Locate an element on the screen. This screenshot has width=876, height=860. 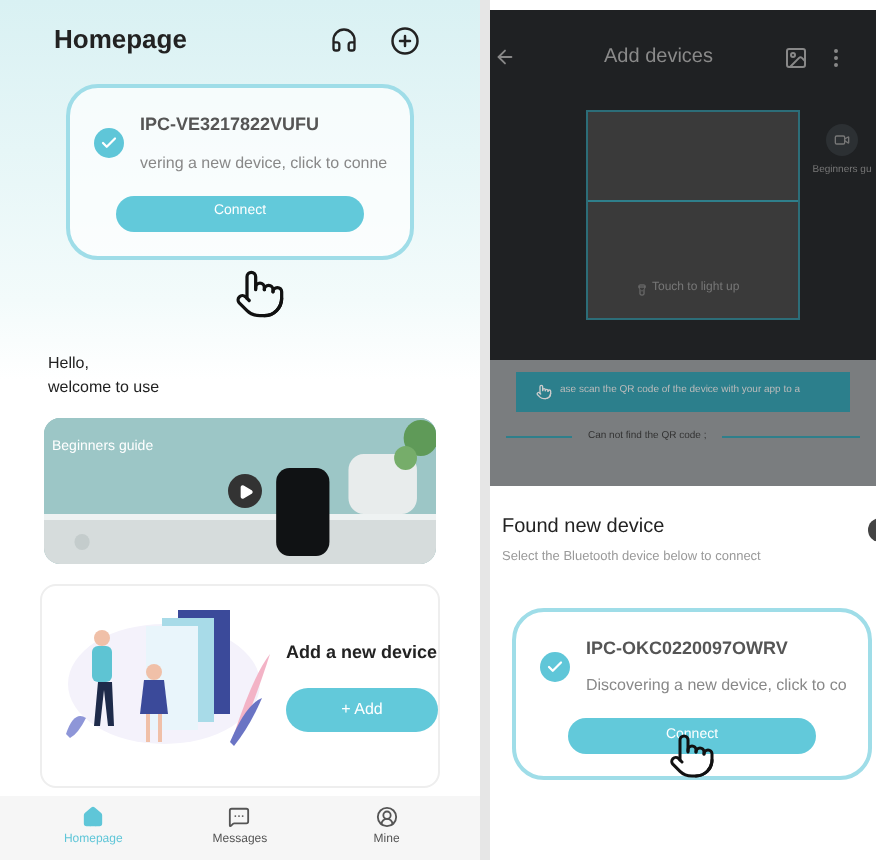
device-name: IPC-OKC0220097OWRV is located at coordinates (688, 648).